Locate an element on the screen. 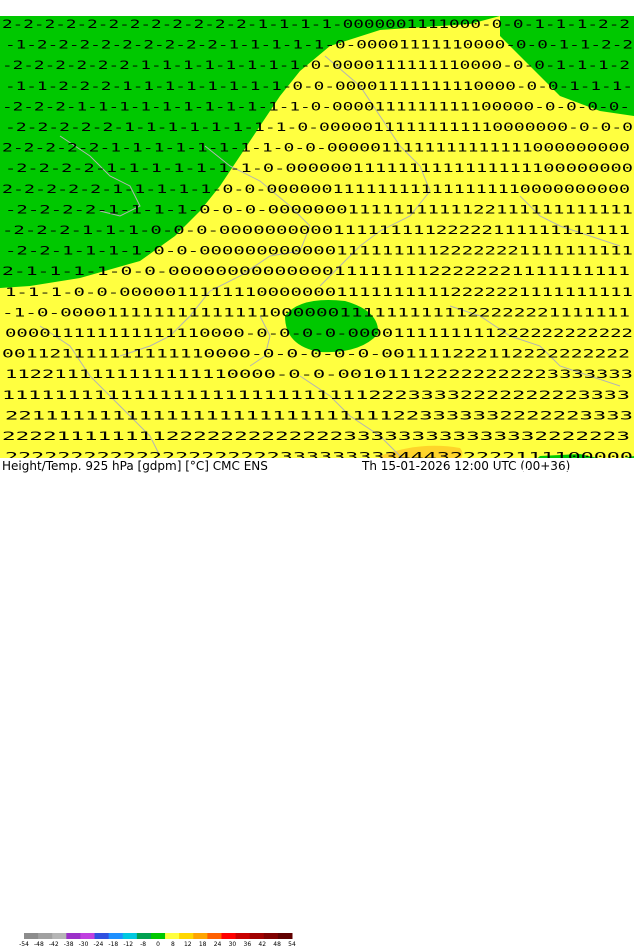  color-scale-tick: 54 is located at coordinates (292, 944).